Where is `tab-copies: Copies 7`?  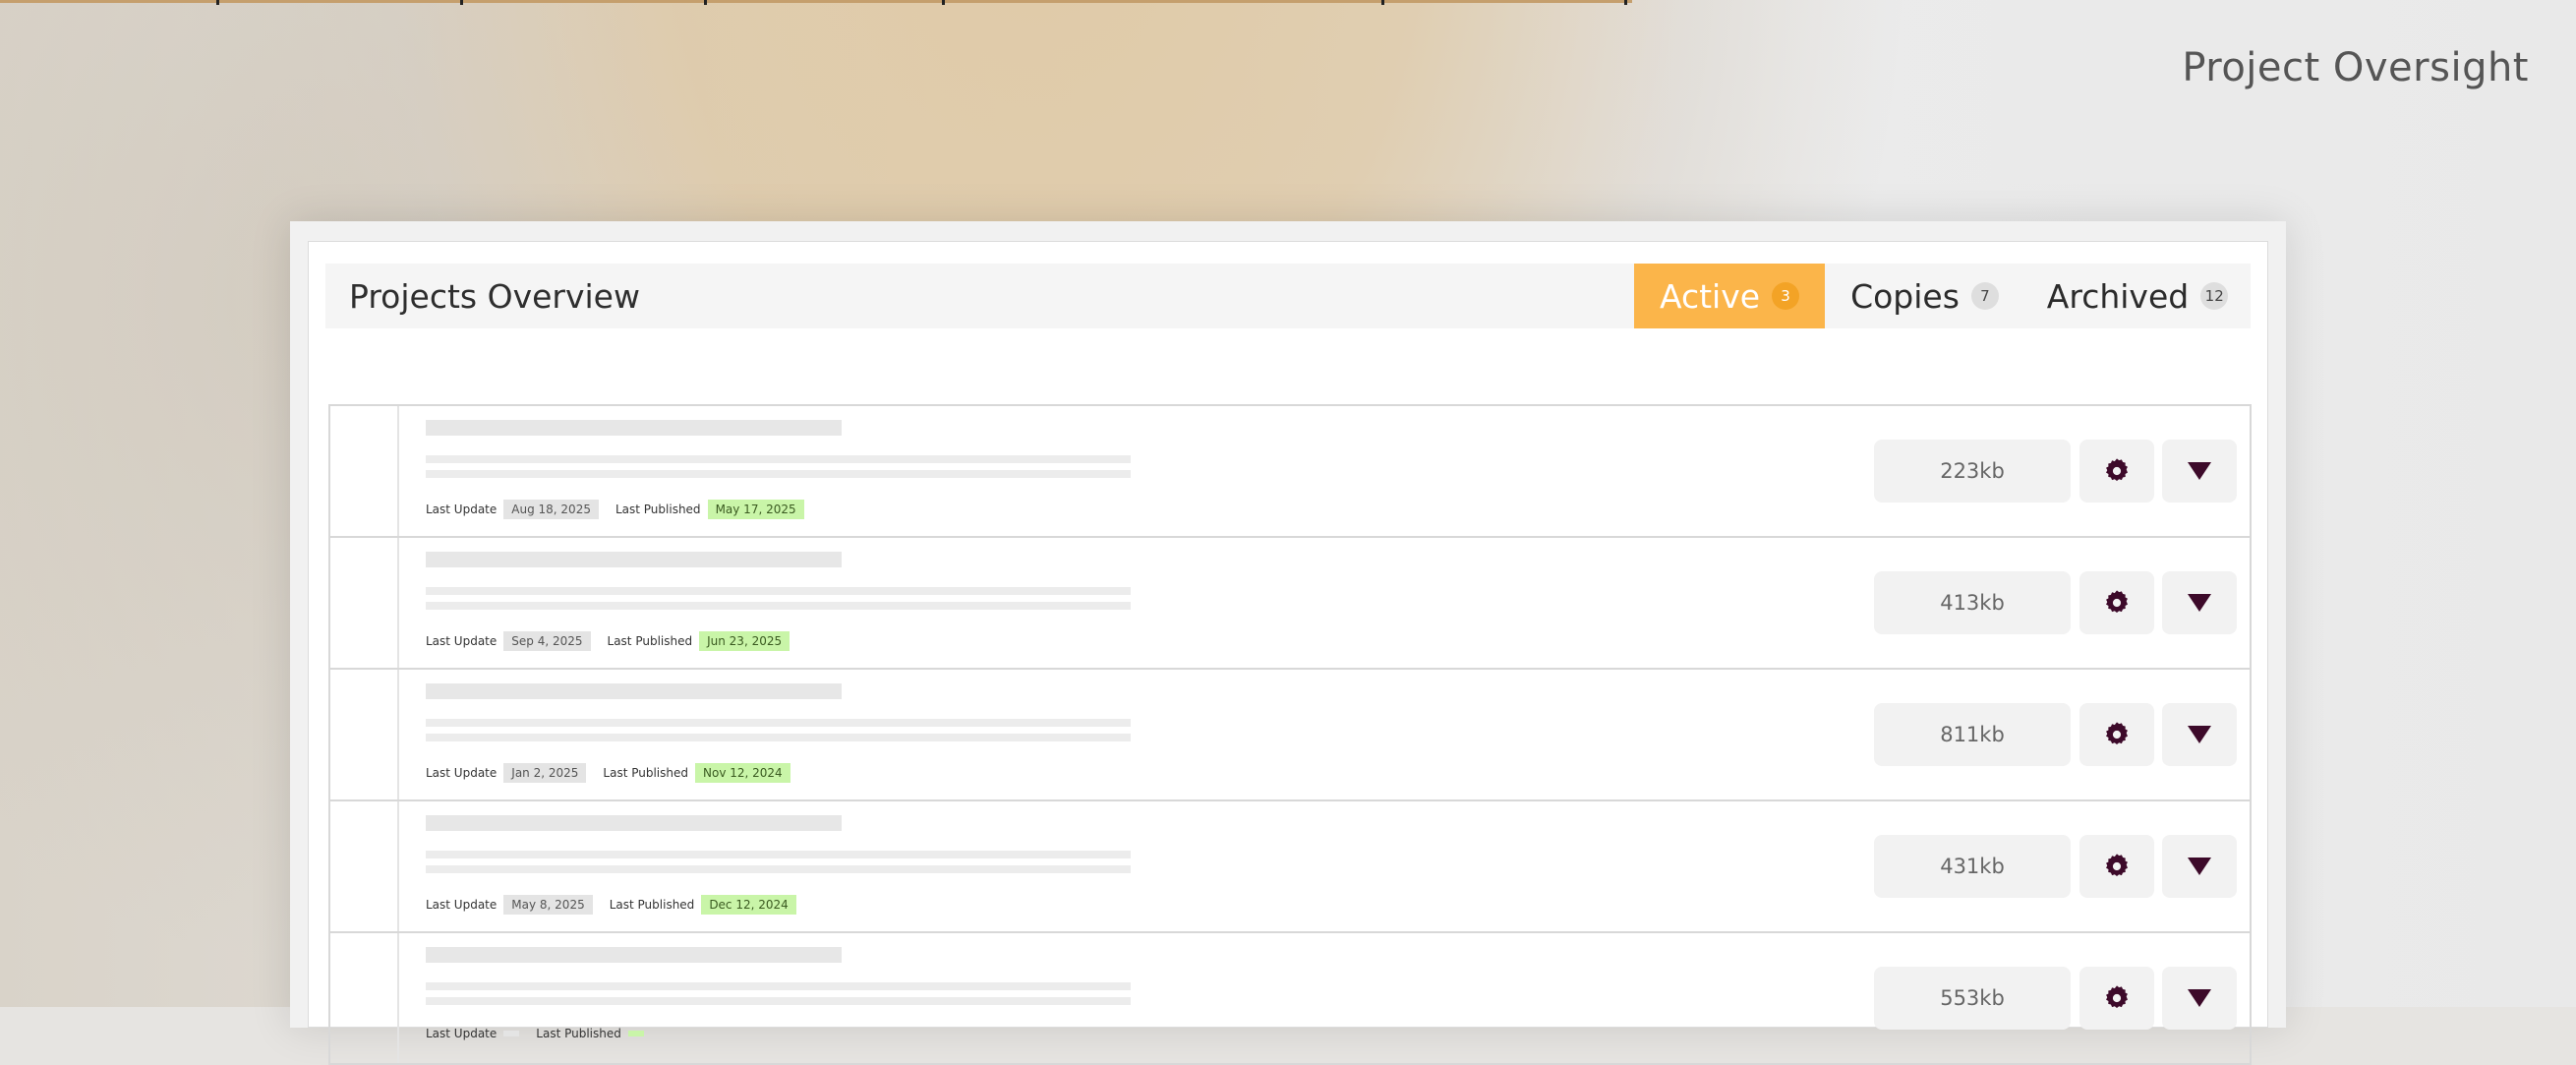 tab-copies: Copies 7 is located at coordinates (1924, 296).